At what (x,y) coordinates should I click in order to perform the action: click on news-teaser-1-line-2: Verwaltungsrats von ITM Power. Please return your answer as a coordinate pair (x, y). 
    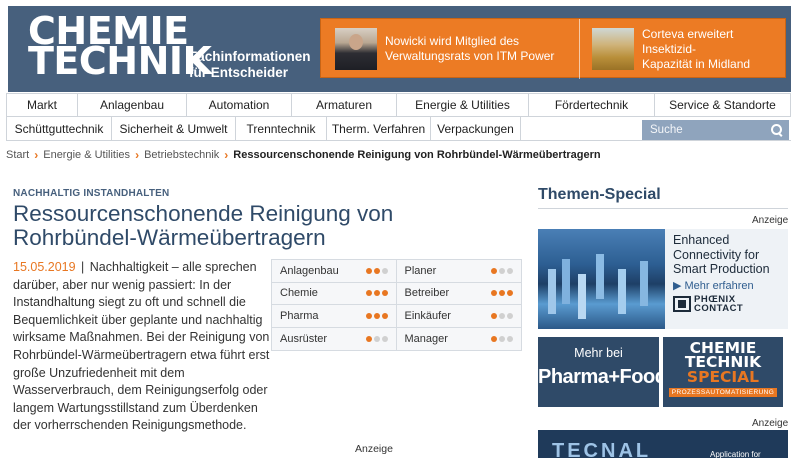
    Looking at the image, I should click on (470, 56).